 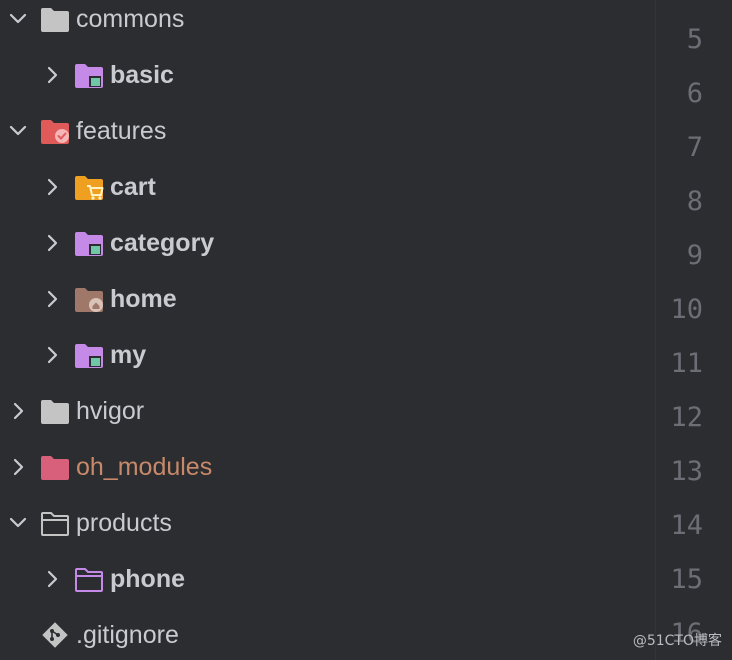 I want to click on tree-item-label: cart, so click(x=133, y=187).